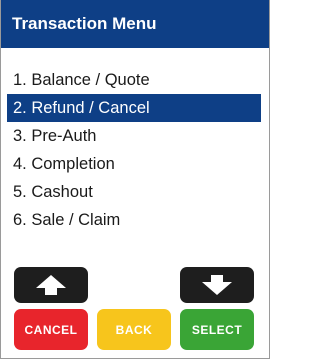  What do you see at coordinates (134, 164) in the screenshot?
I see `menu-item-completion: 4. Completion` at bounding box center [134, 164].